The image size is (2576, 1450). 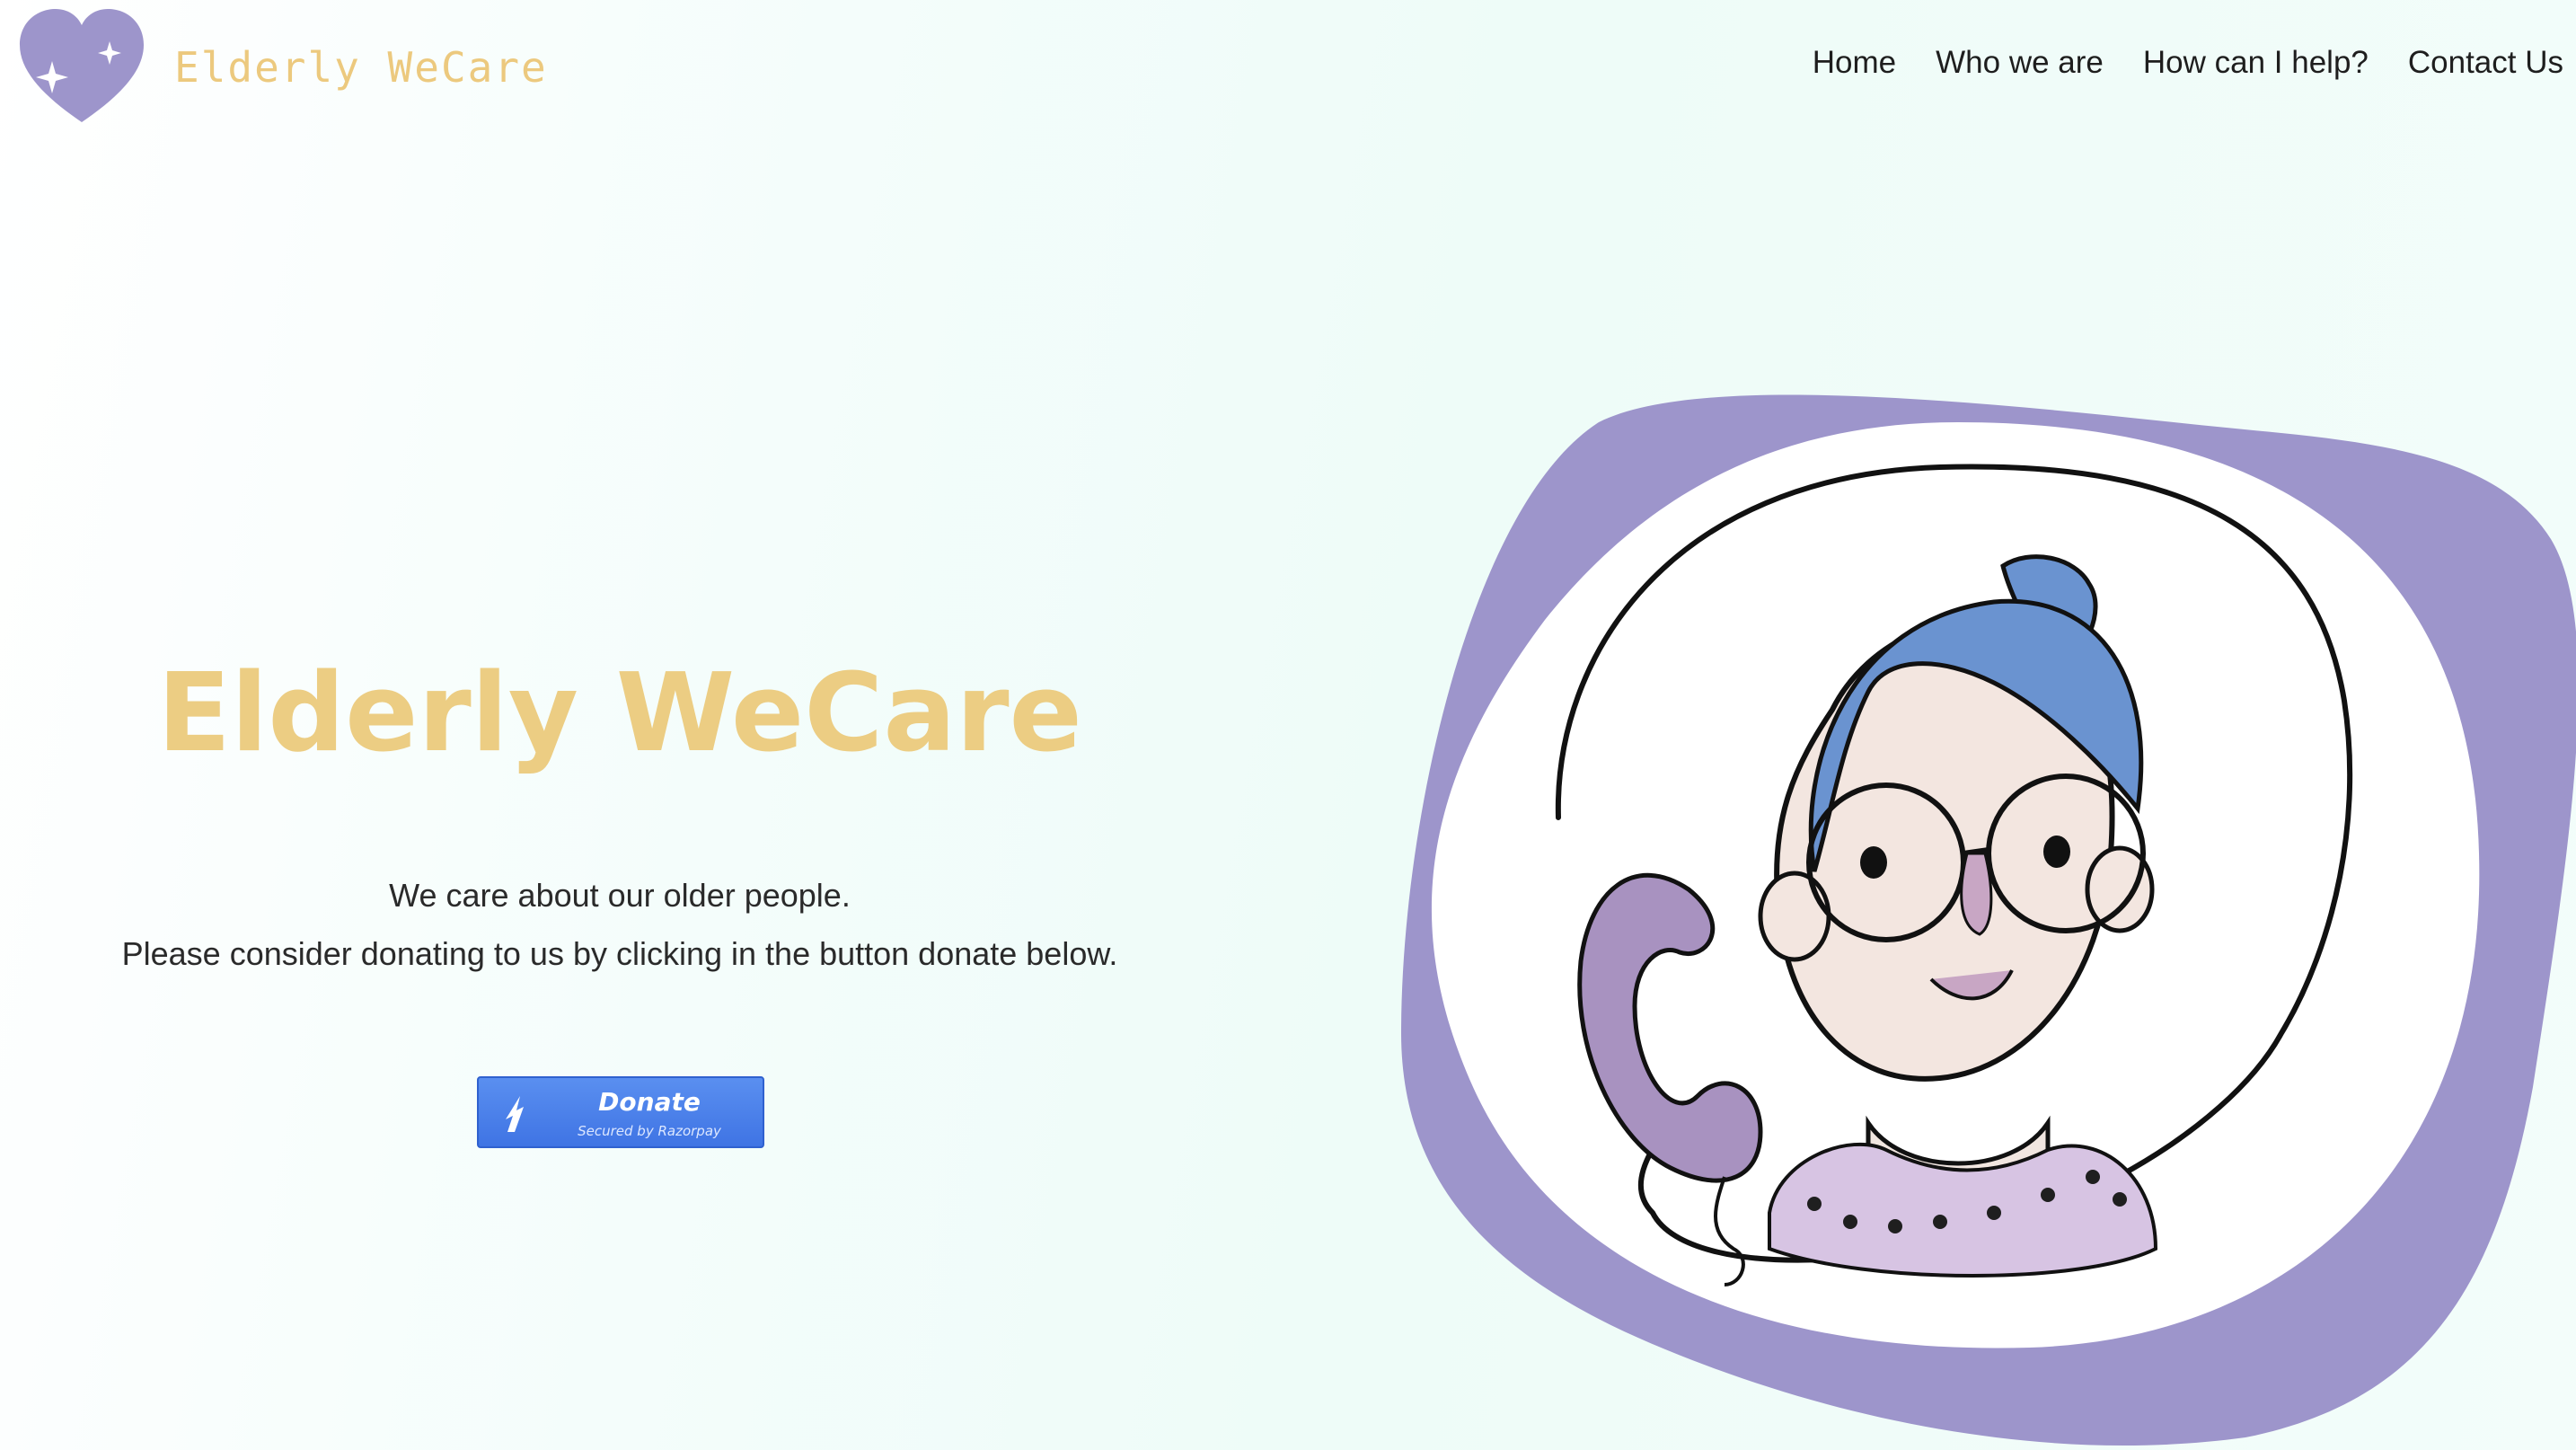 I want to click on nav-who-we-are: Who we are, so click(x=2020, y=63).